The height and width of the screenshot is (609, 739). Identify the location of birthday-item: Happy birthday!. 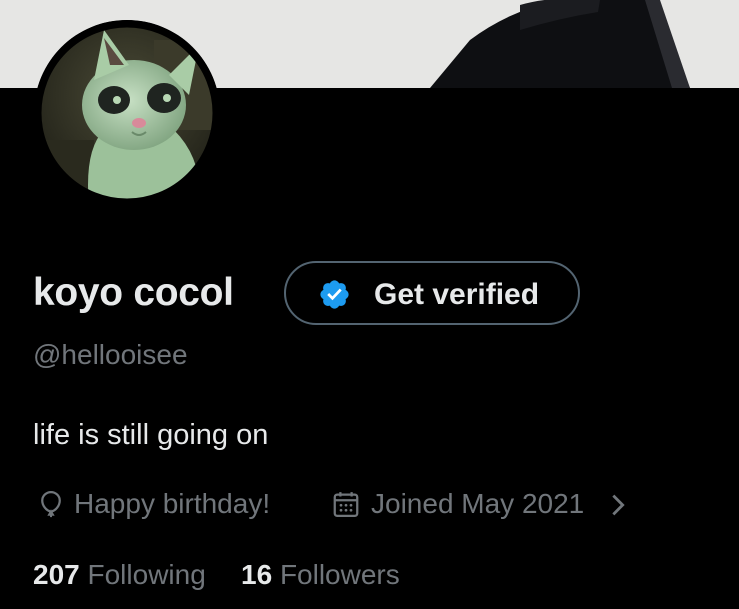
(171, 504).